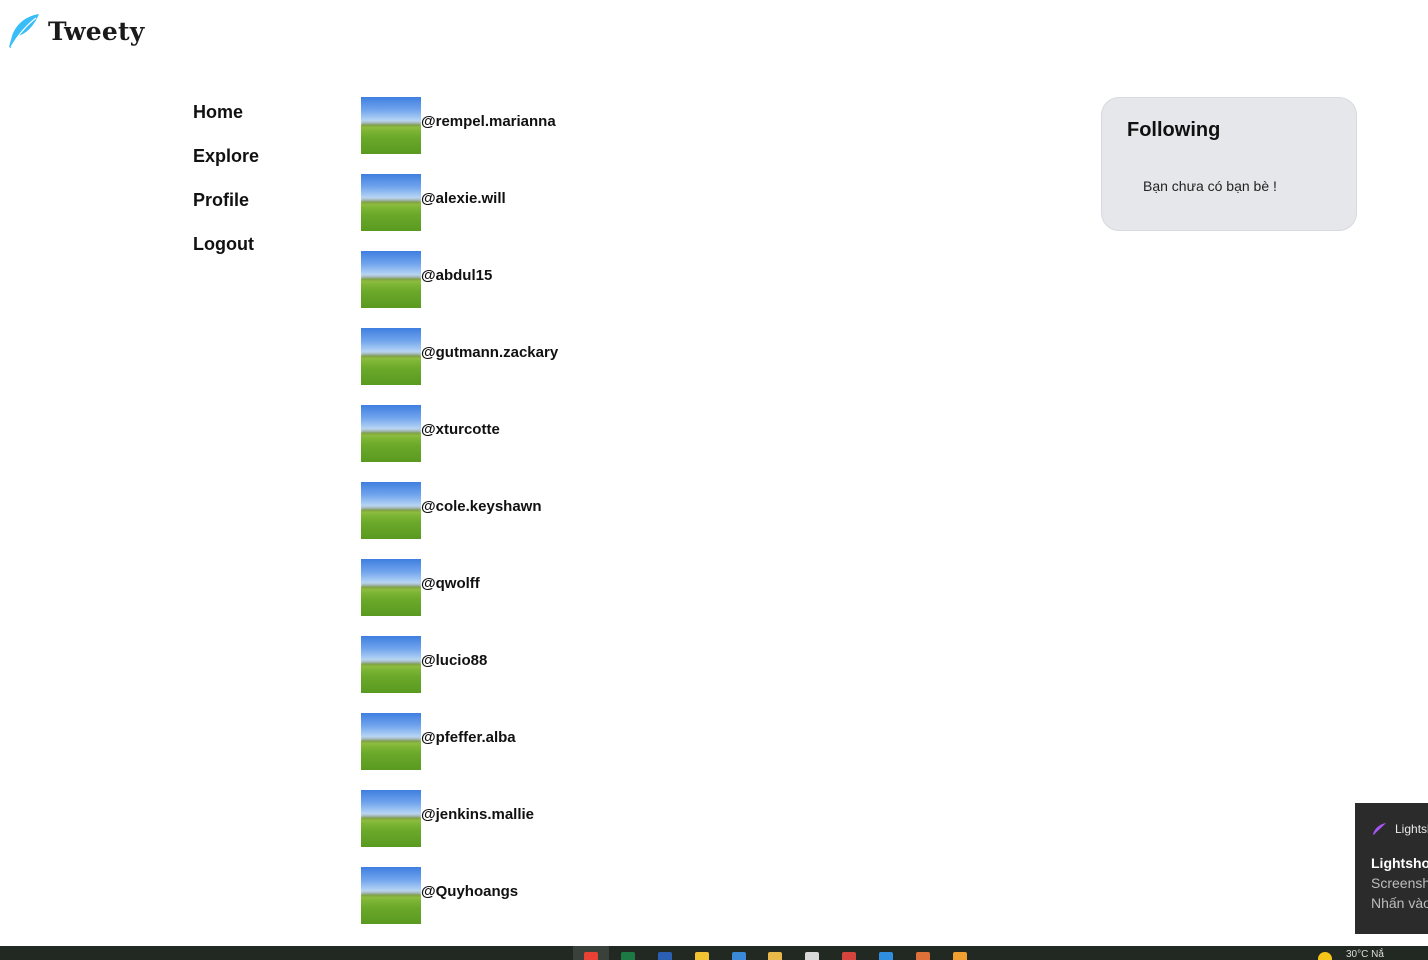 The height and width of the screenshot is (960, 1428). Describe the element at coordinates (1411, 829) in the screenshot. I see `toast-app-name: Lightshot` at that location.